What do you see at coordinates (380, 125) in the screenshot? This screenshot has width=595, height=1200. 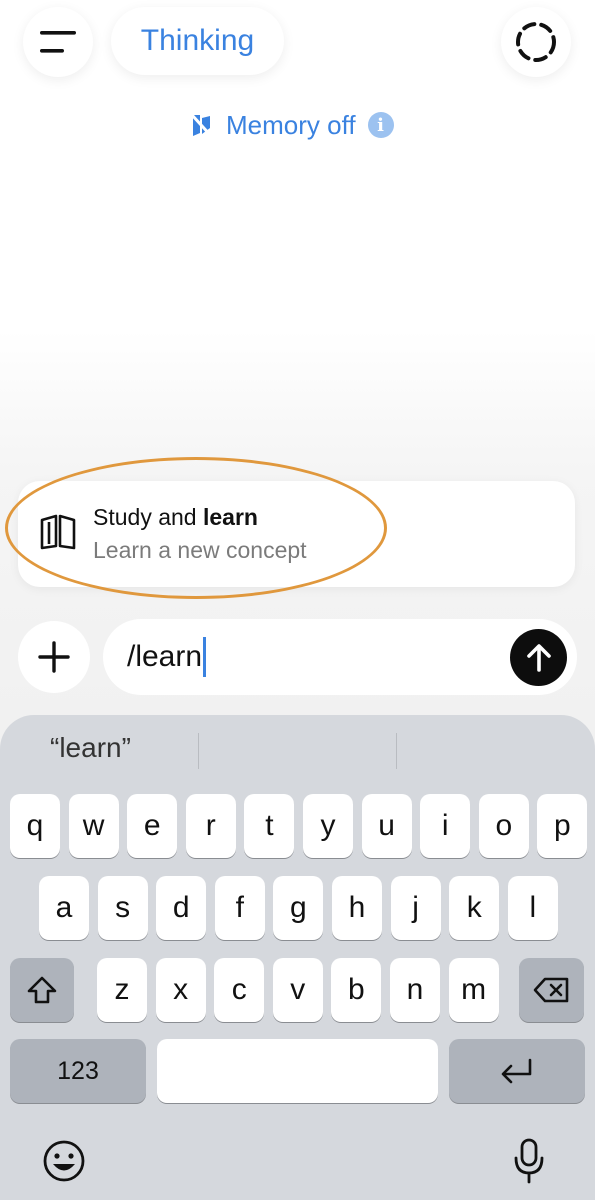 I see `info-icon: i` at bounding box center [380, 125].